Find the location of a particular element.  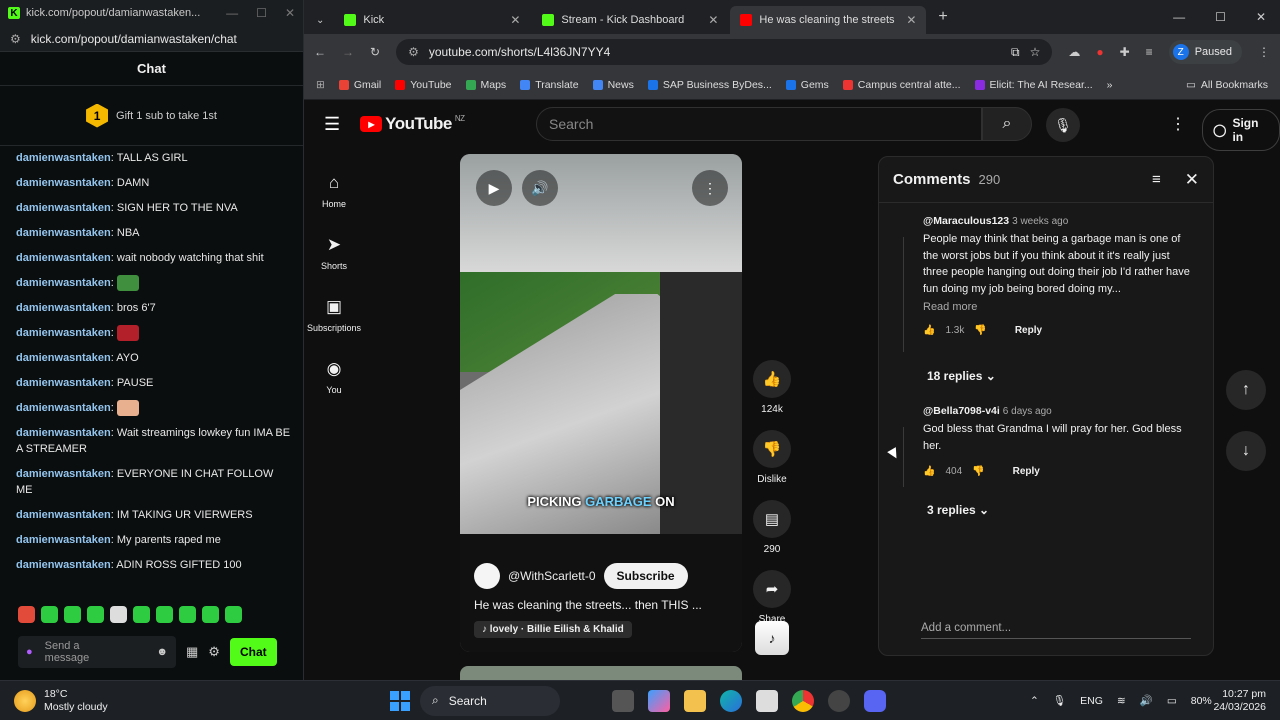

gift-banner: 1 Gift 1 sub to take 1st is located at coordinates (151, 116).